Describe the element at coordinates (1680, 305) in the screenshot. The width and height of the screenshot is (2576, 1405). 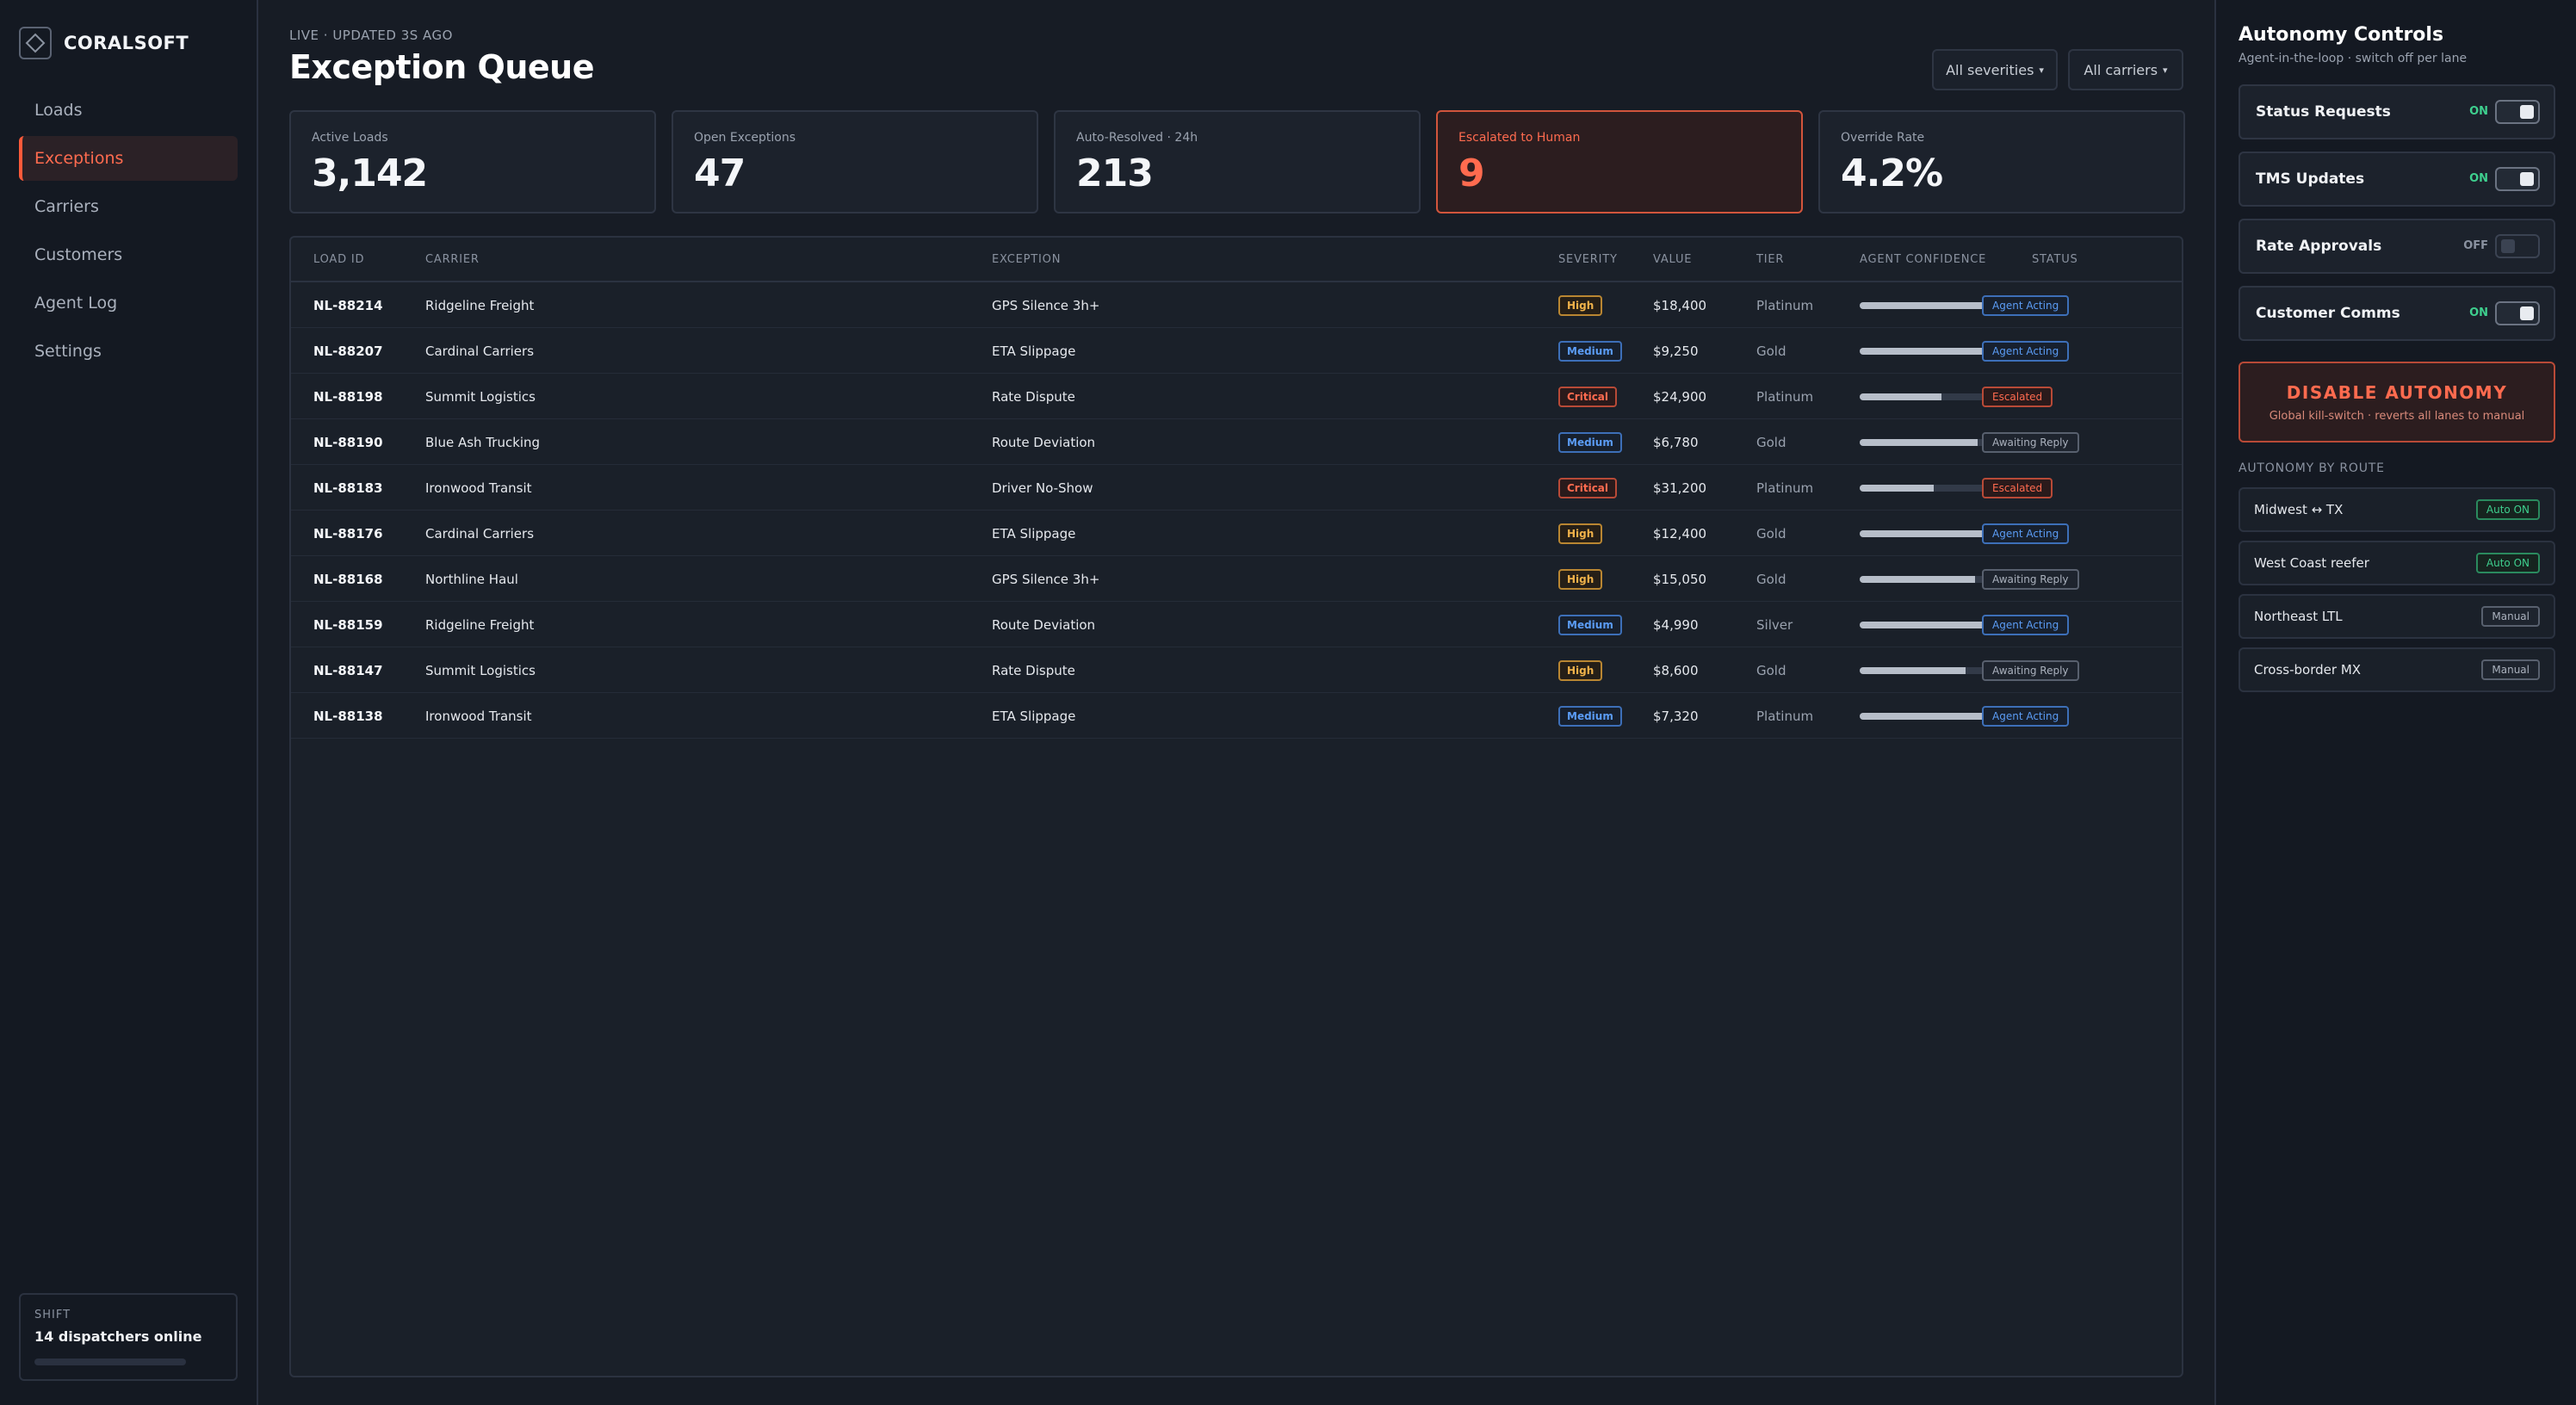
I see `load-value: $18,400` at that location.